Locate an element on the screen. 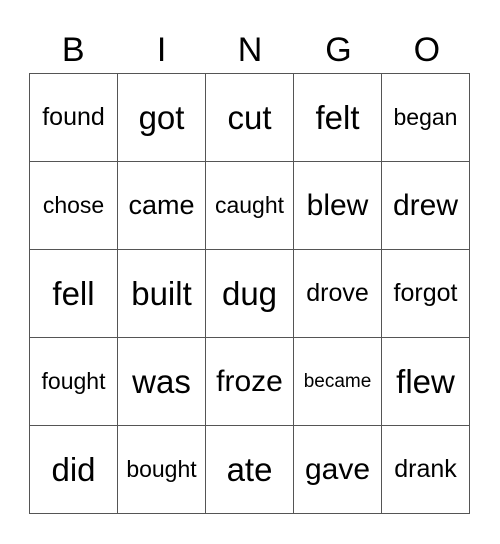 This screenshot has height=544, width=500. board-row: fought was froze became flew is located at coordinates (249, 381).